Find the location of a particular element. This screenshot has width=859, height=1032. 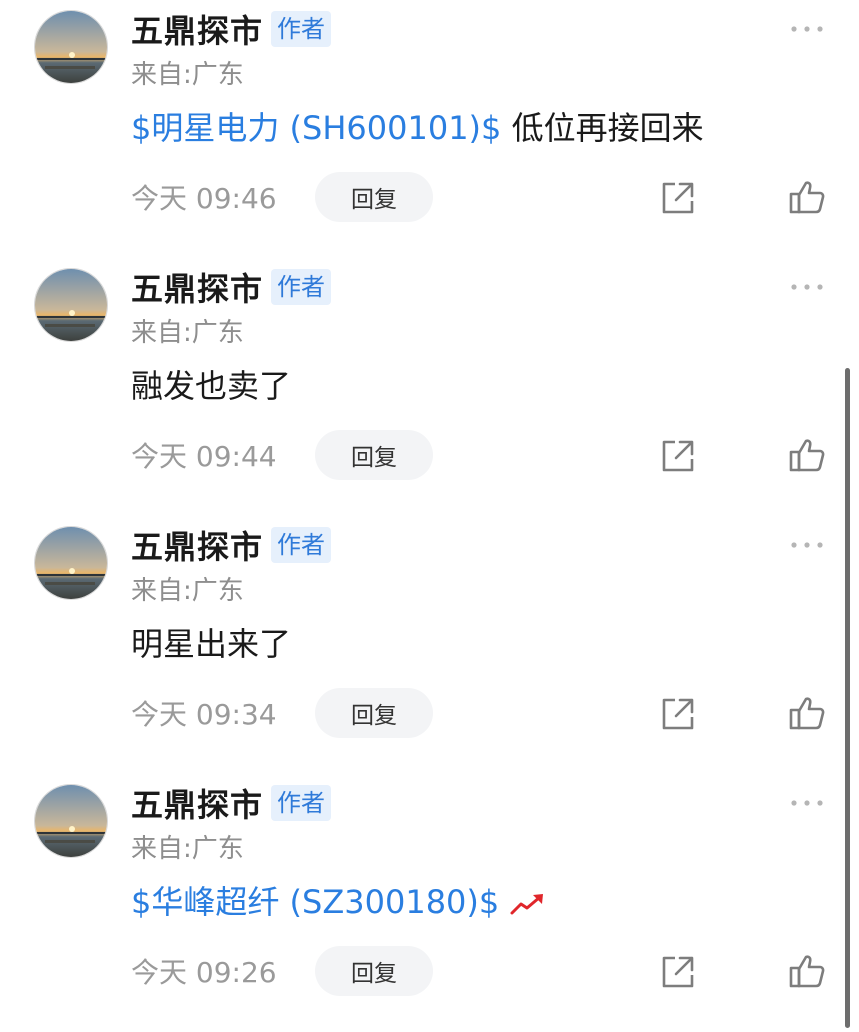

timestamp: 今天 09:34 is located at coordinates (204, 714).